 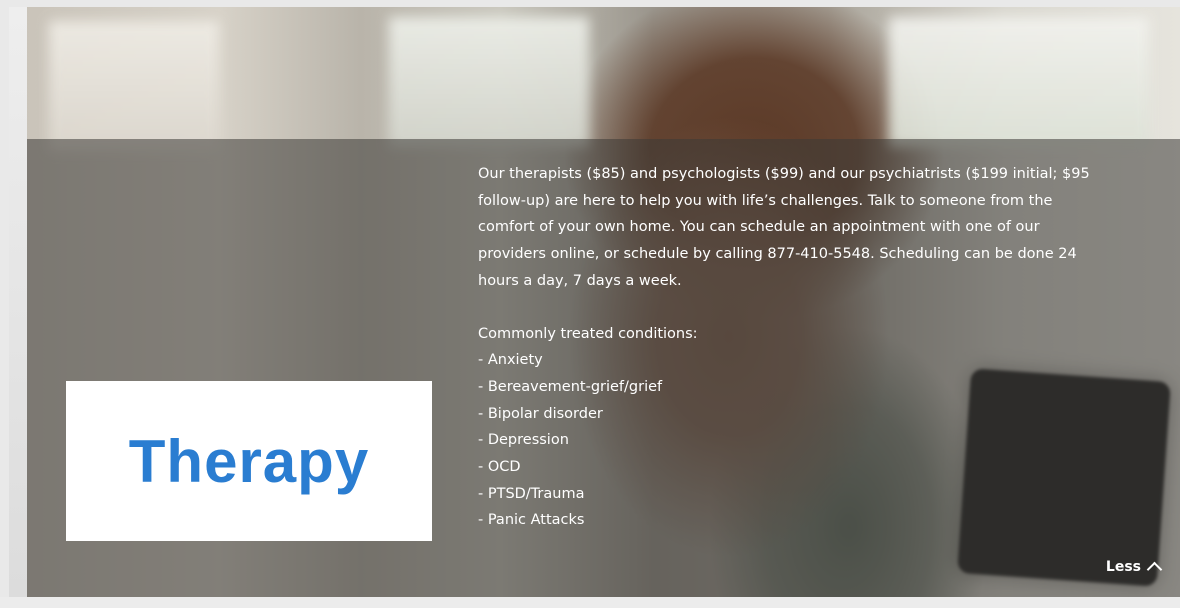 I want to click on less-toggle-button: Less, so click(x=1134, y=568).